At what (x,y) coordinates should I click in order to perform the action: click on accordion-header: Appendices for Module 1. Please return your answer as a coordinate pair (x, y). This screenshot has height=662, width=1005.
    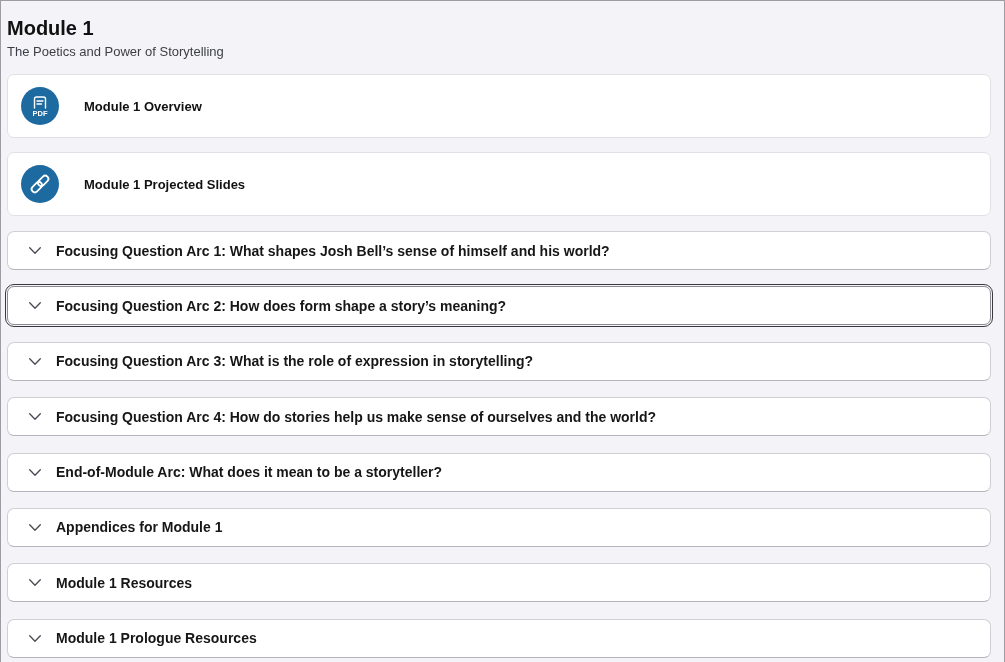
    Looking at the image, I should click on (499, 527).